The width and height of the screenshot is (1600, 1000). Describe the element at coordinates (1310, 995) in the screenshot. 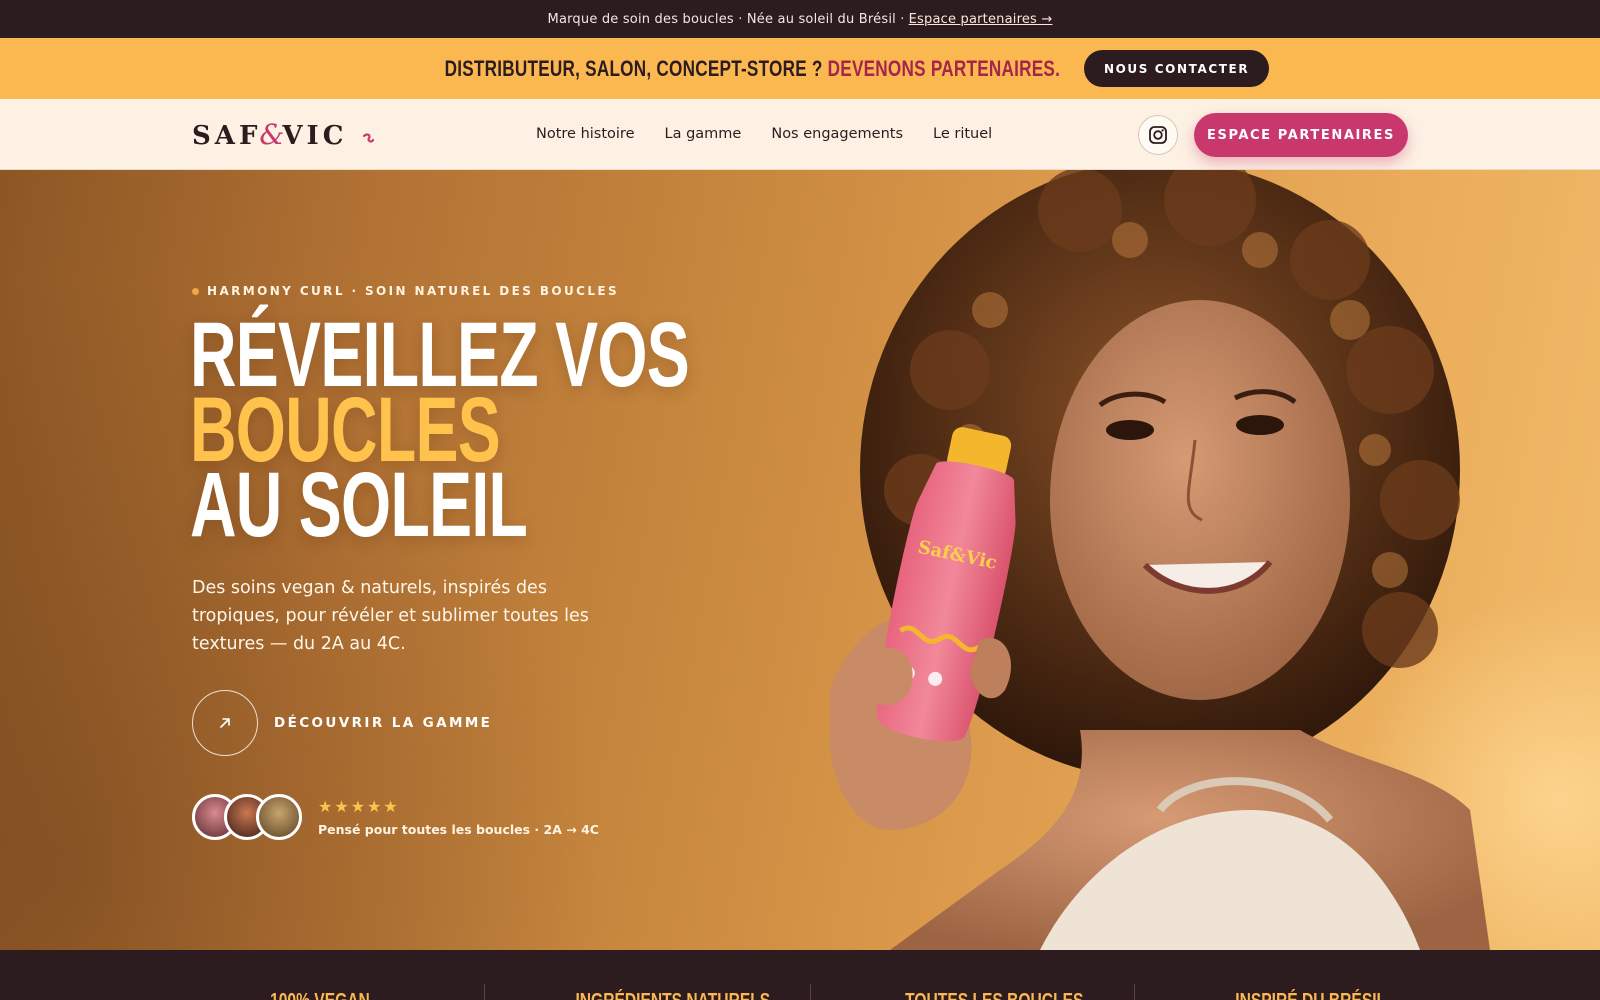

I see `feature-brazil: INSPIRÉ DU BRÉSIL` at that location.